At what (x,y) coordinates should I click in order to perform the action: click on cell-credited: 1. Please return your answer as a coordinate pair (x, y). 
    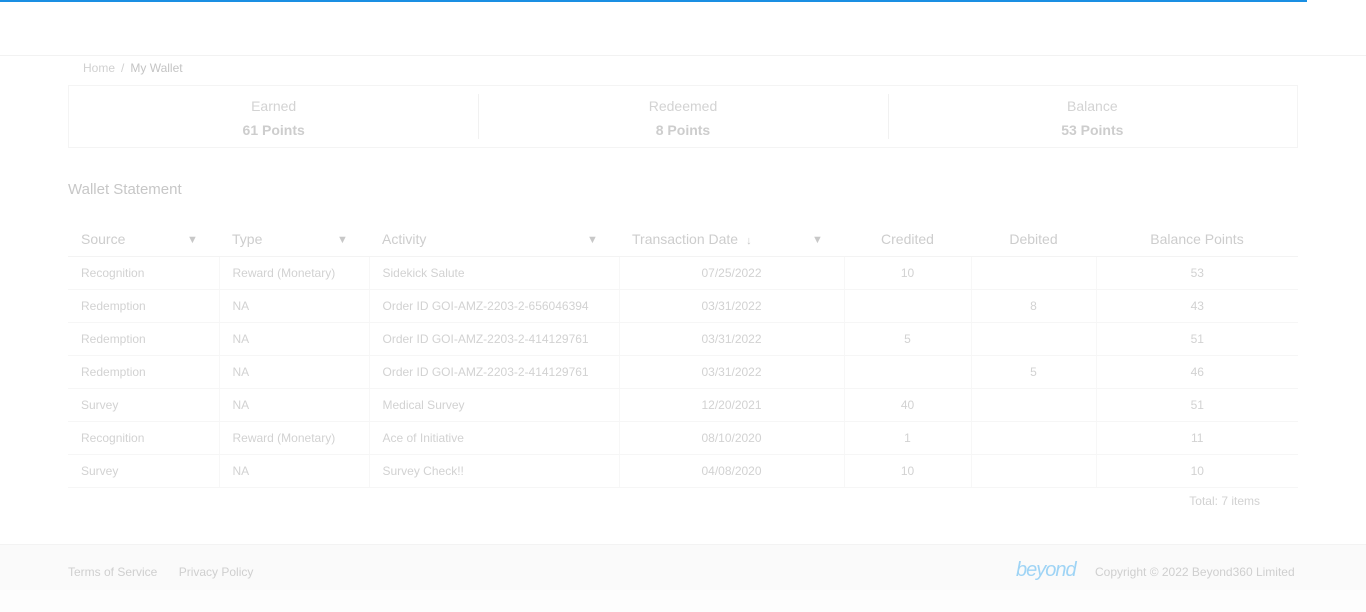
    Looking at the image, I should click on (907, 438).